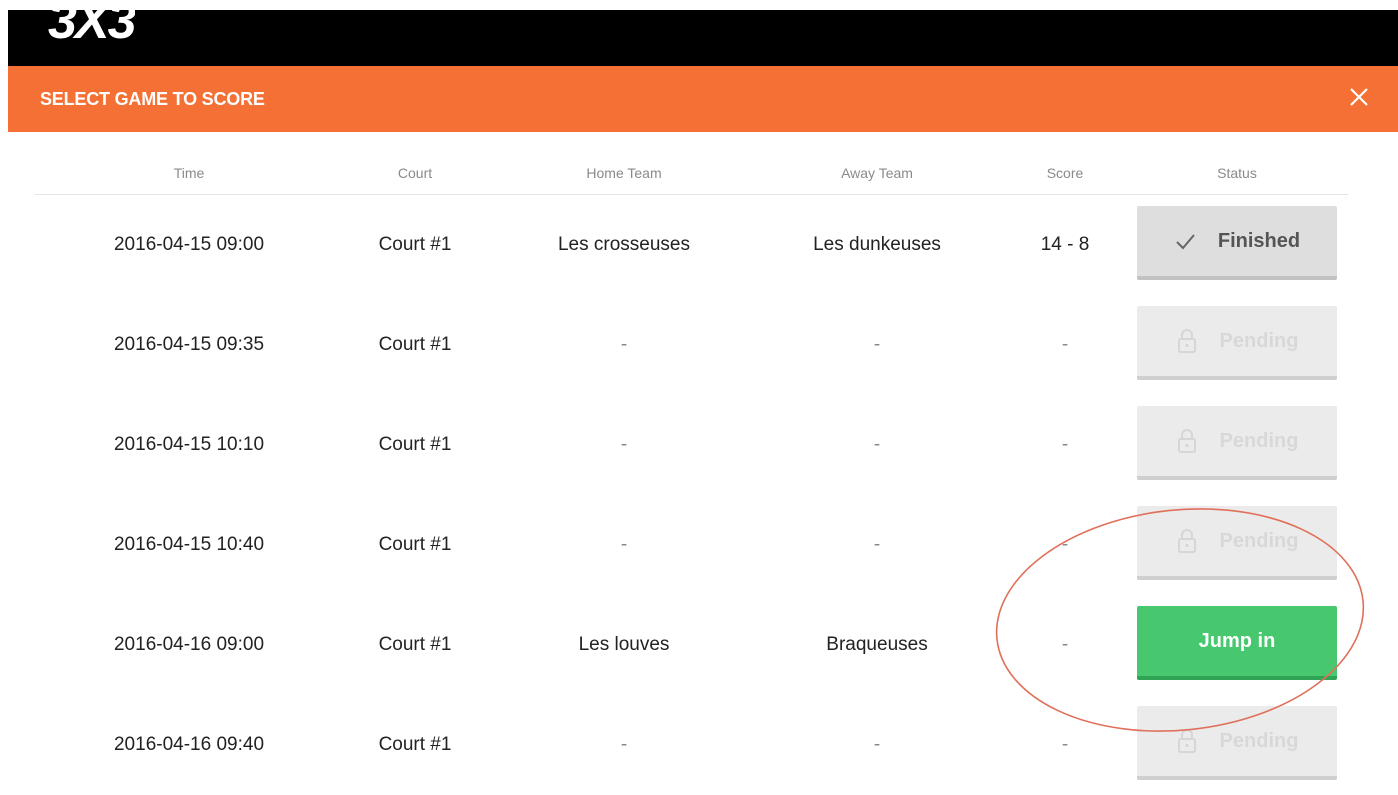  What do you see at coordinates (189, 744) in the screenshot?
I see `time-cell: 2016-04-16 09:40` at bounding box center [189, 744].